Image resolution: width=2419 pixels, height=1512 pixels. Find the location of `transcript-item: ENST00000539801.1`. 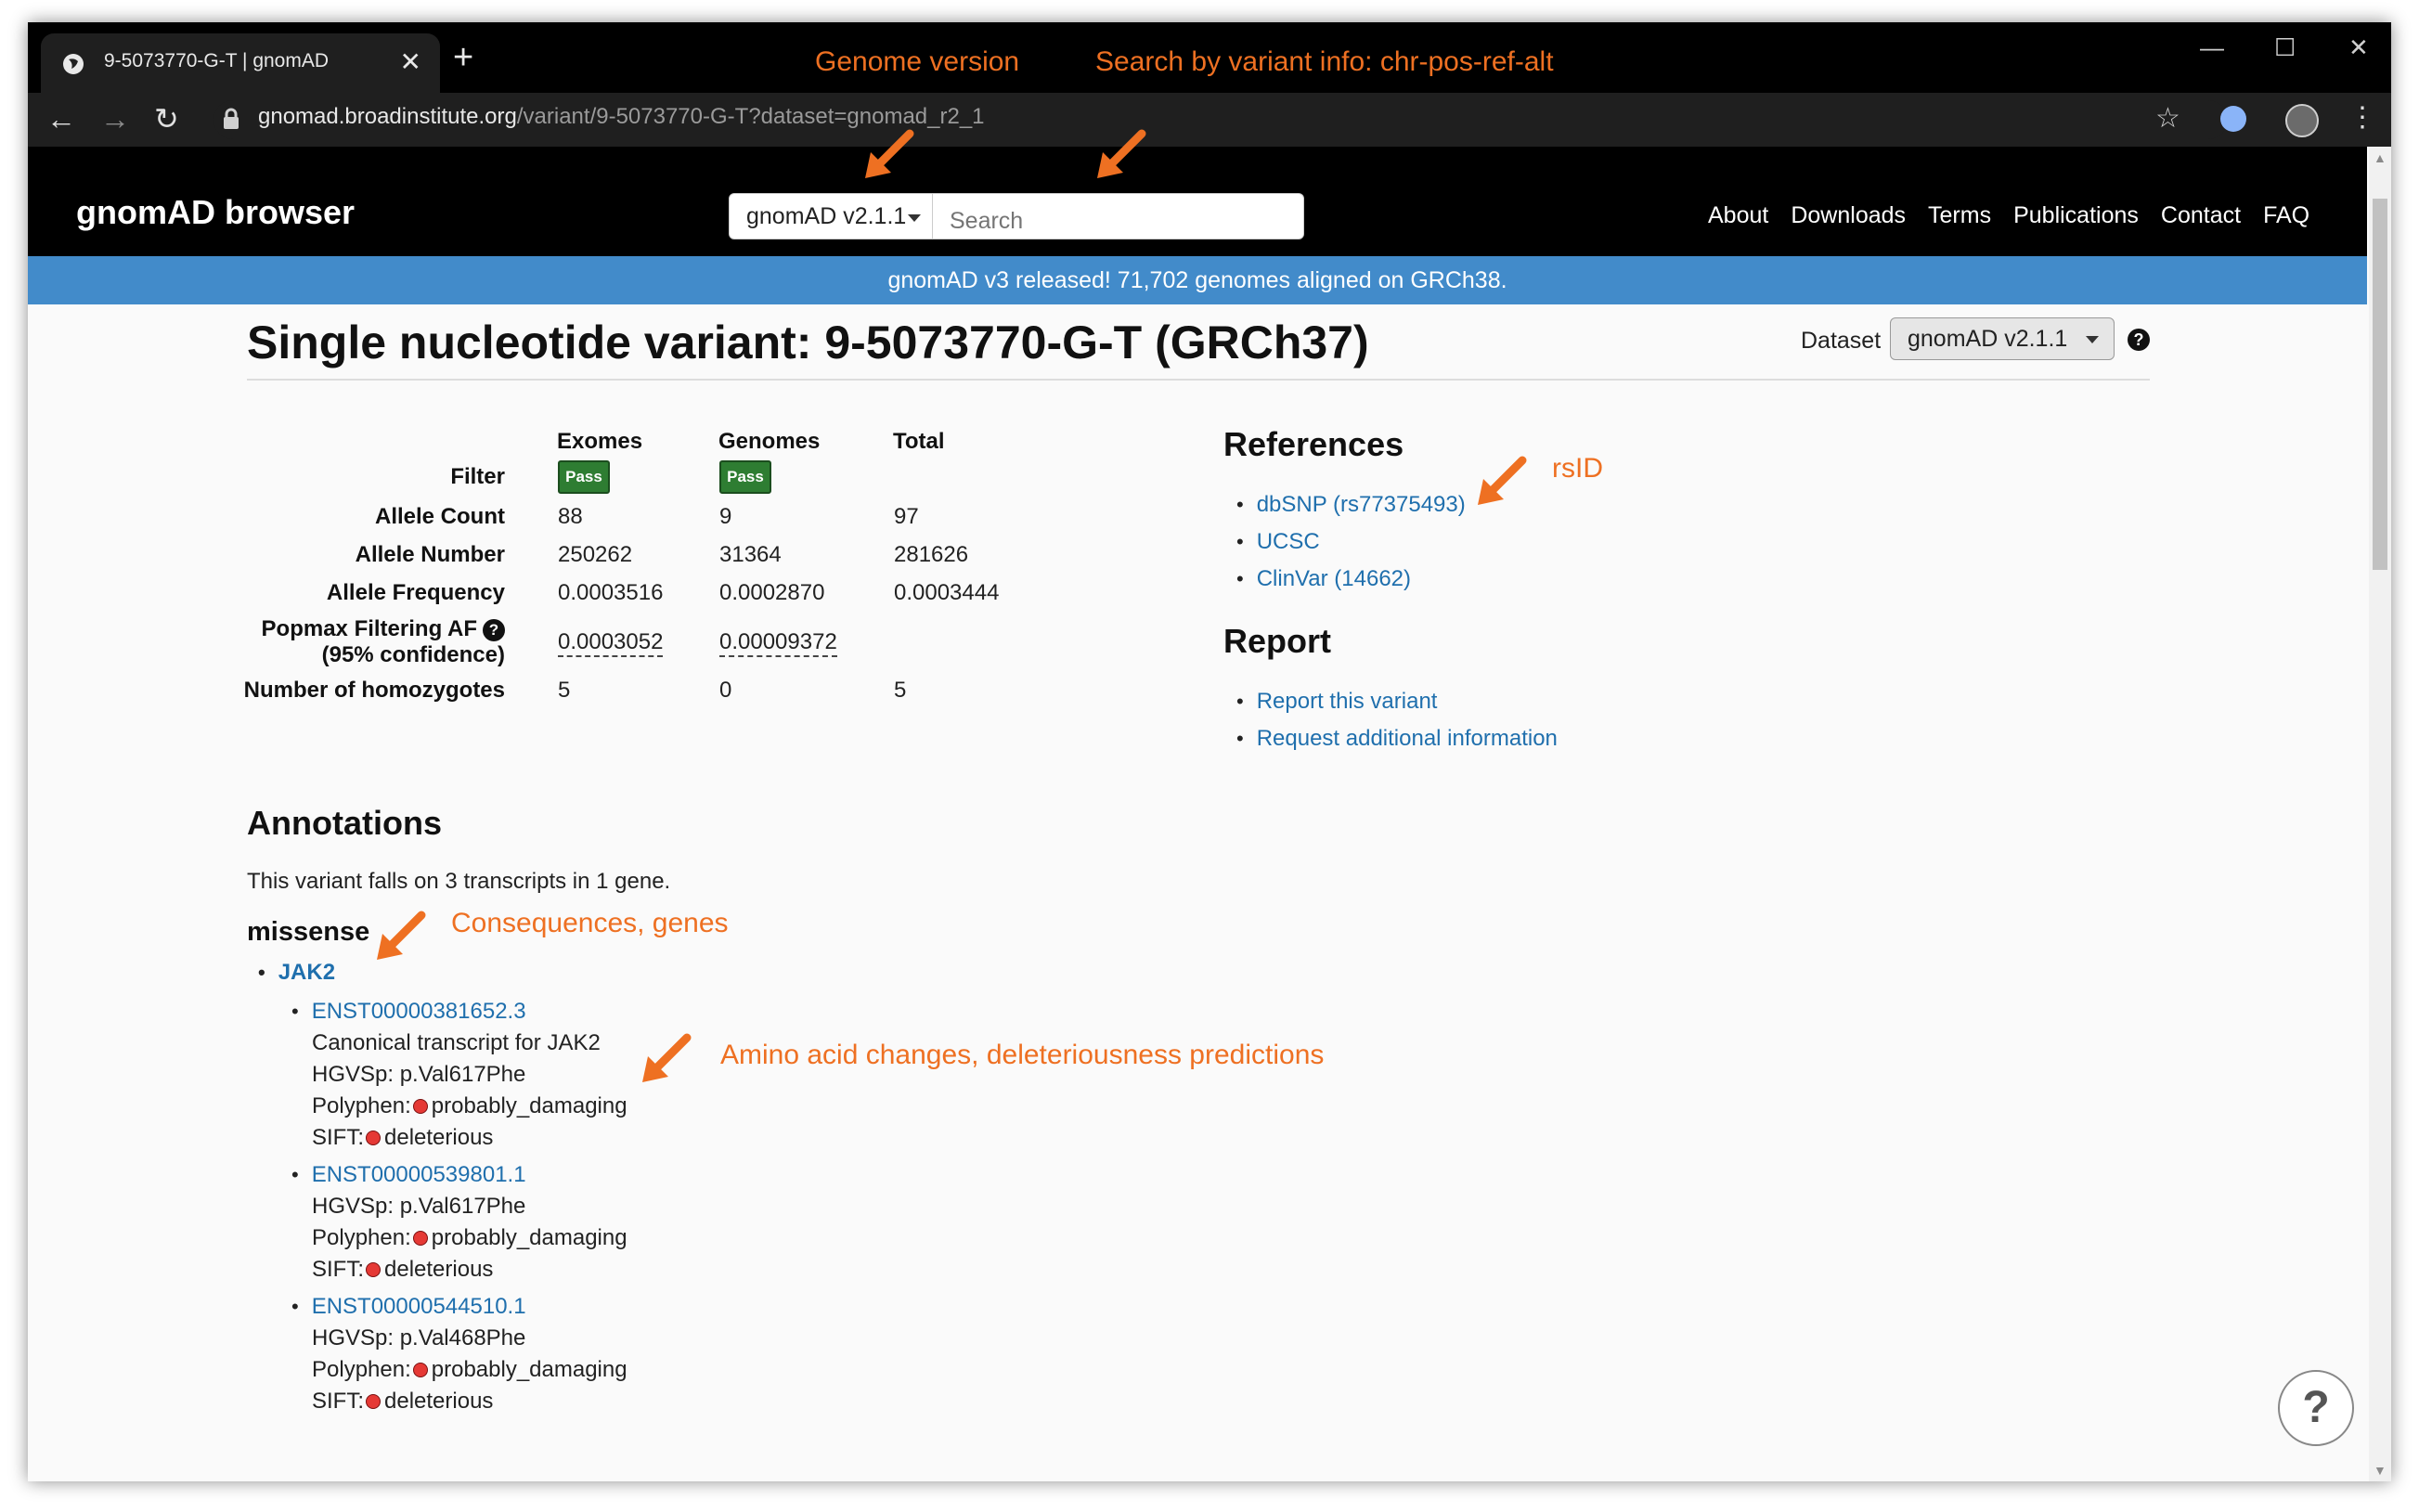

transcript-item: ENST00000539801.1 is located at coordinates (408, 1175).